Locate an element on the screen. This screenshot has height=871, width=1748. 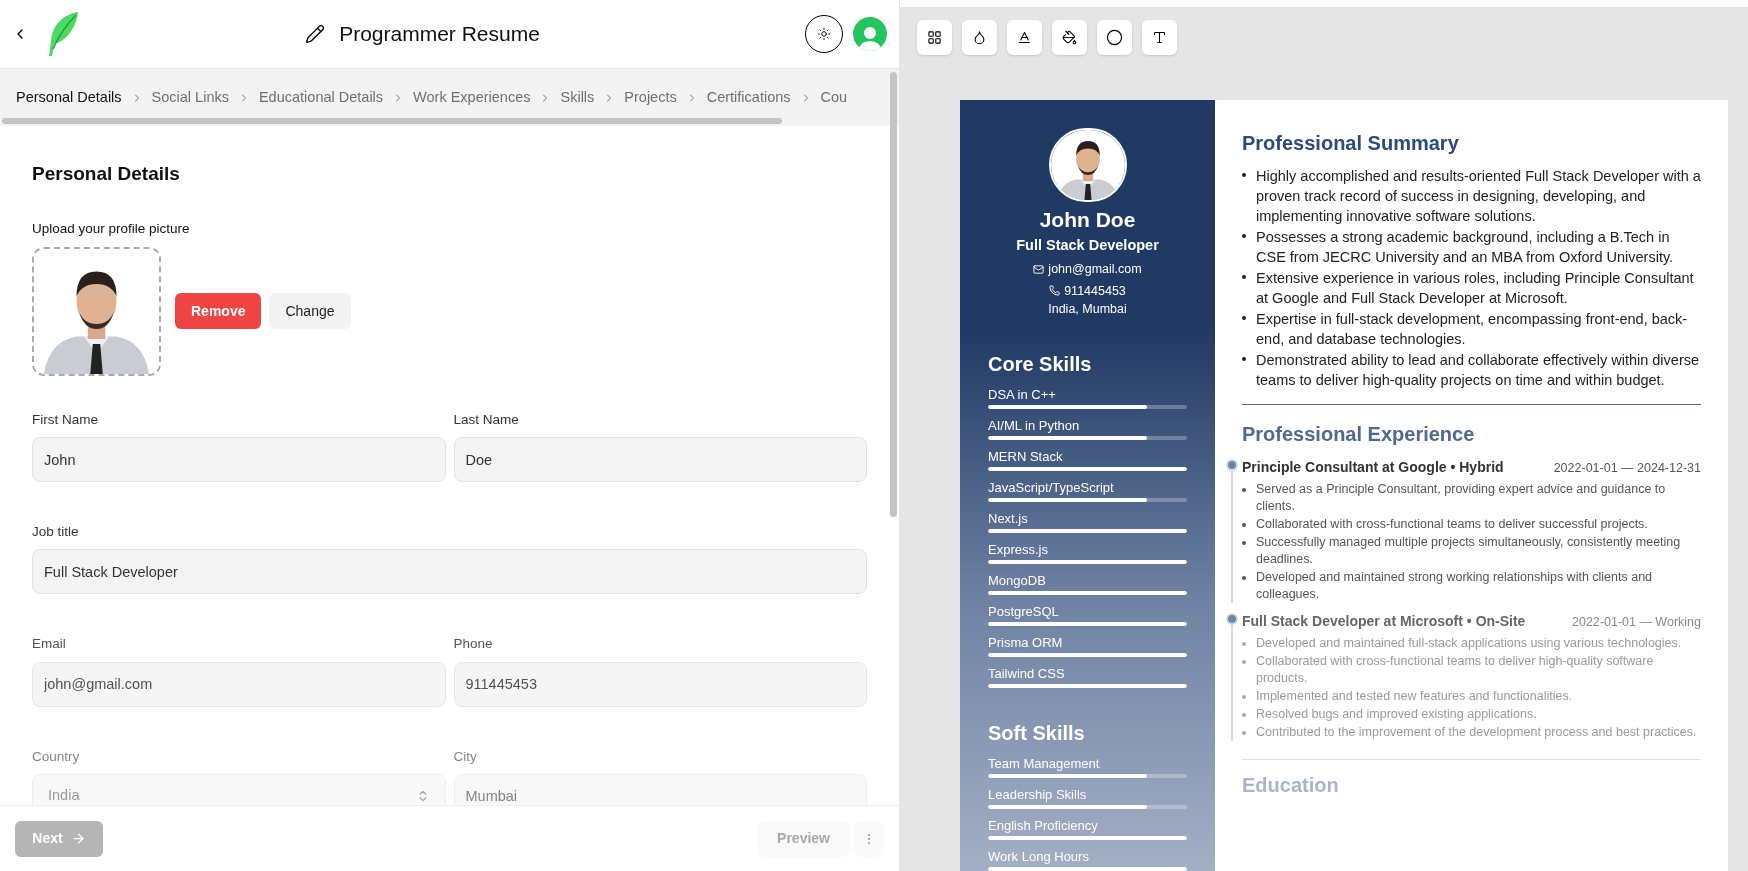
skill-name: Tailwind CSS is located at coordinates (1027, 674).